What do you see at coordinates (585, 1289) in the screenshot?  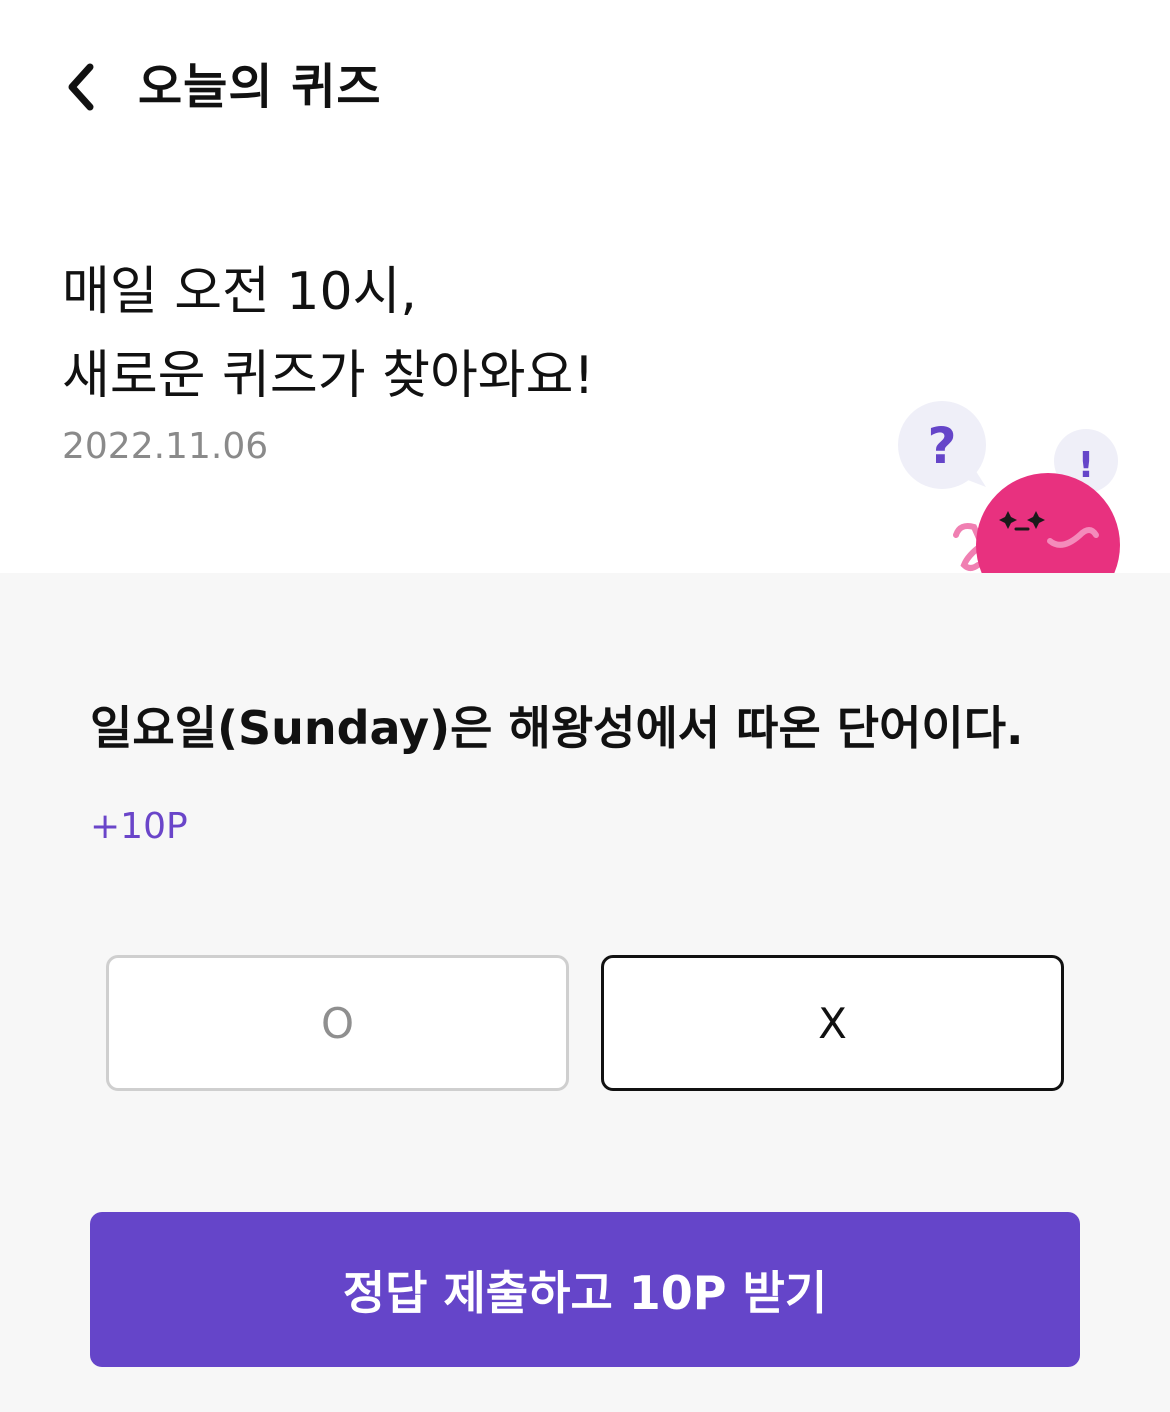 I see `submit-answer-button: 정답 제출하고 10P 받기` at bounding box center [585, 1289].